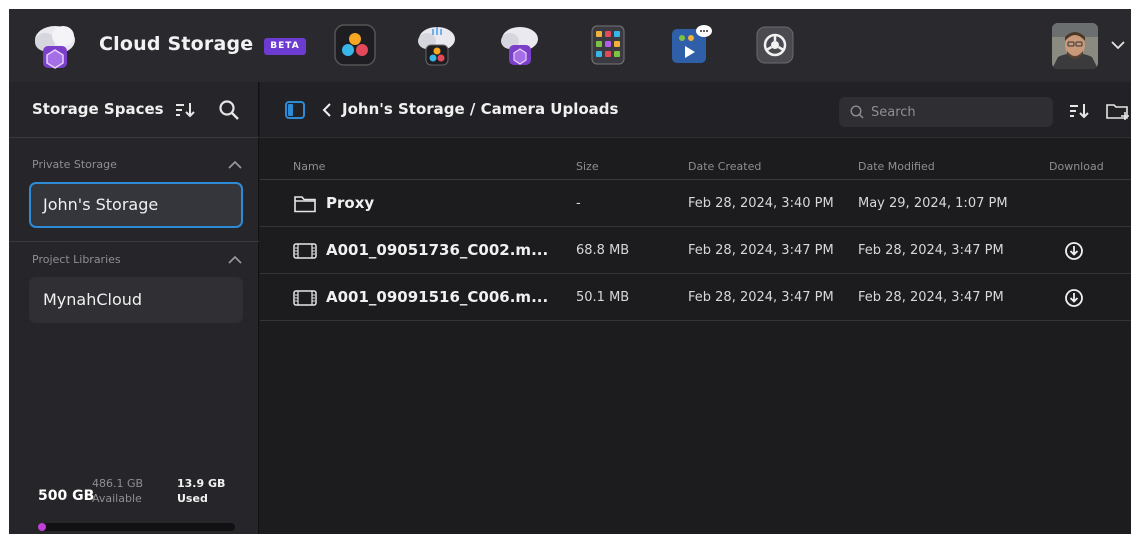 The height and width of the screenshot is (534, 1131). Describe the element at coordinates (933, 203) in the screenshot. I see `file-date-modified: May 29, 2024, 1:07 PM` at that location.